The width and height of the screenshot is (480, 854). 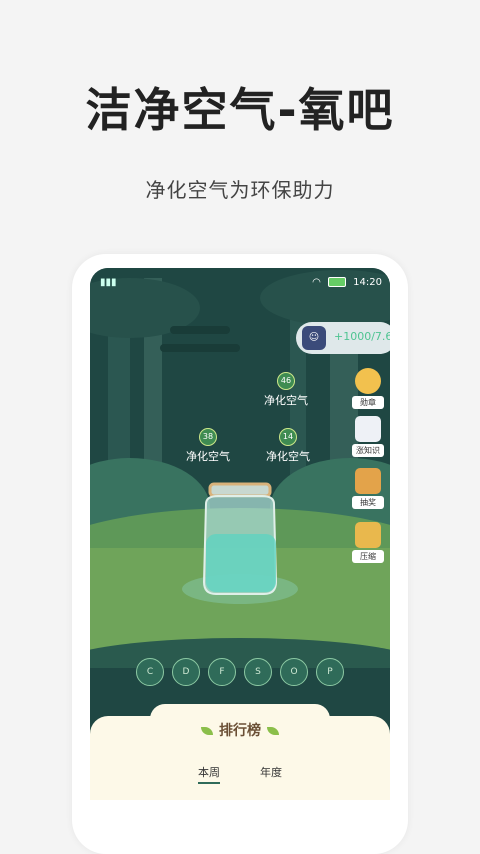 I want to click on tab-year: 年度, so click(x=271, y=772).